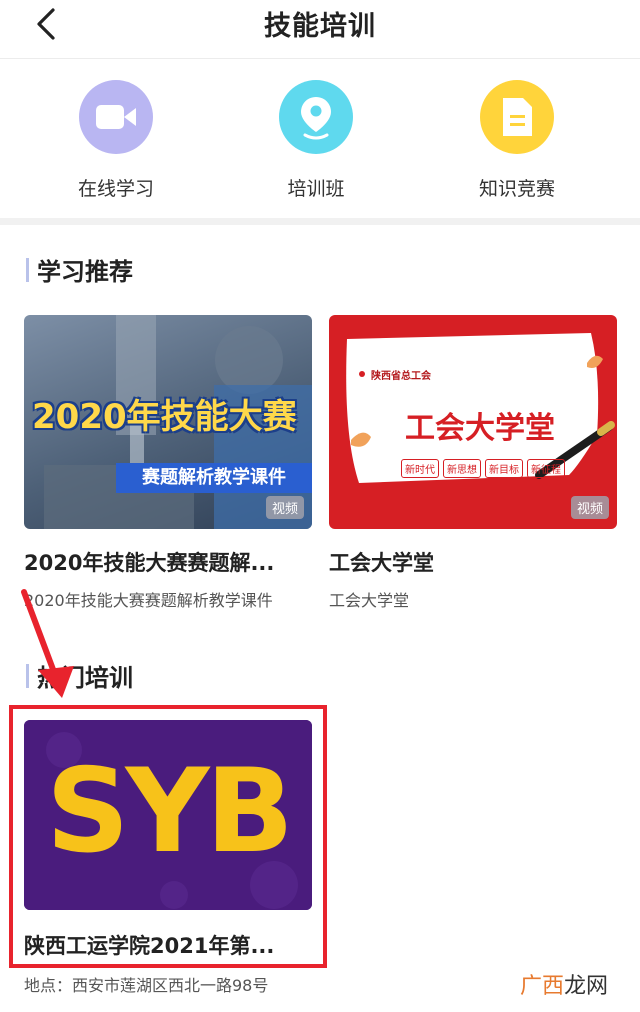 The height and width of the screenshot is (1012, 640). I want to click on nav-label: 在线学习, so click(115, 189).